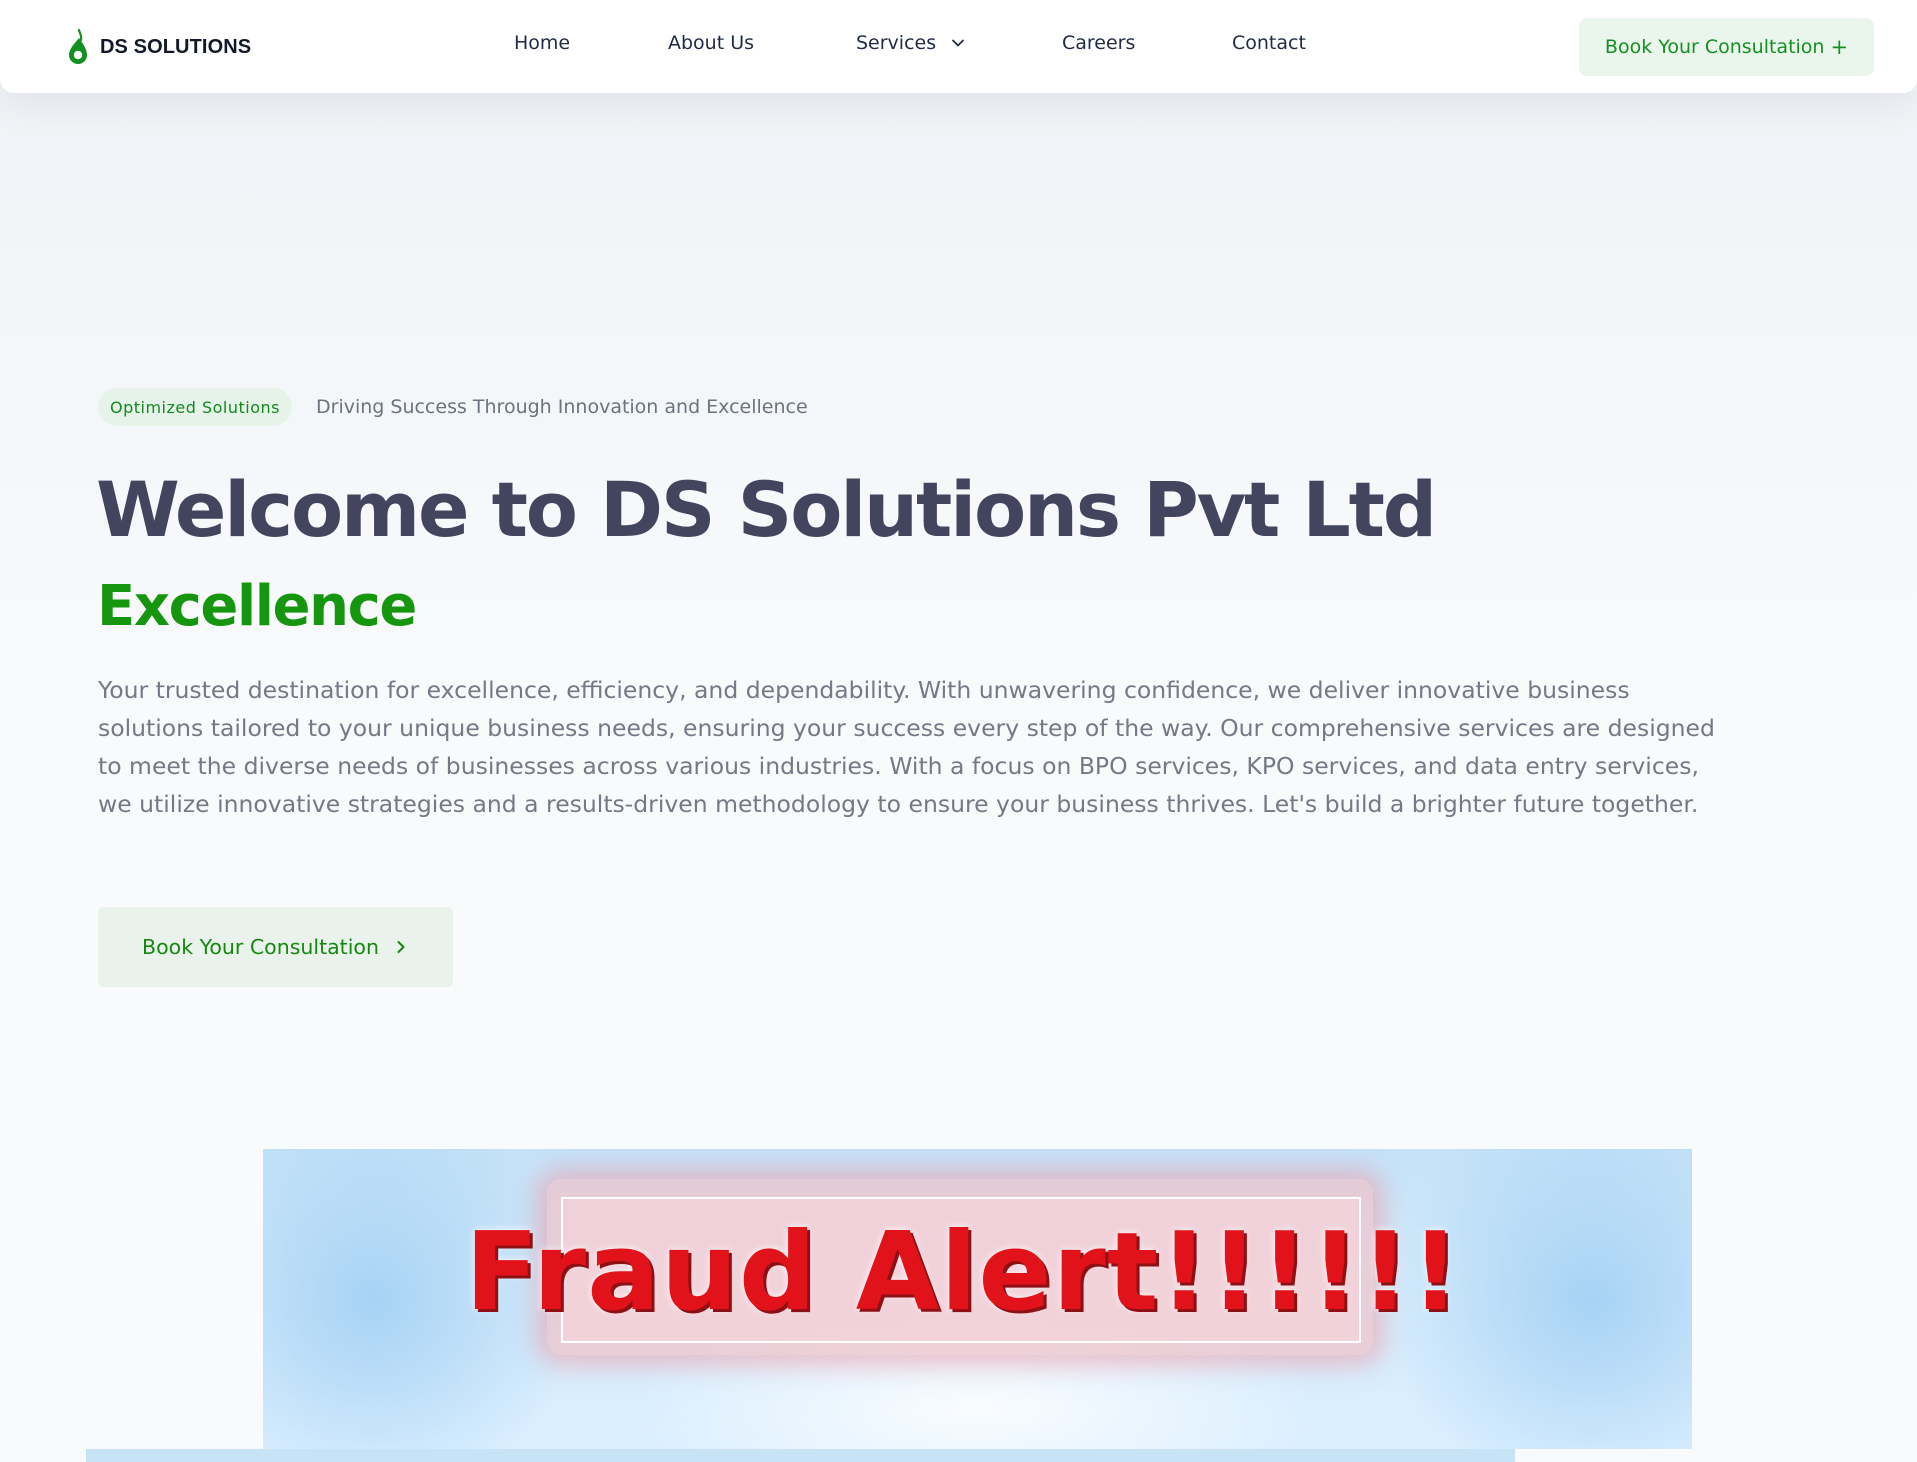 This screenshot has height=1462, width=1917. I want to click on brand-logo-link: DS SOLUTIONS, so click(157, 47).